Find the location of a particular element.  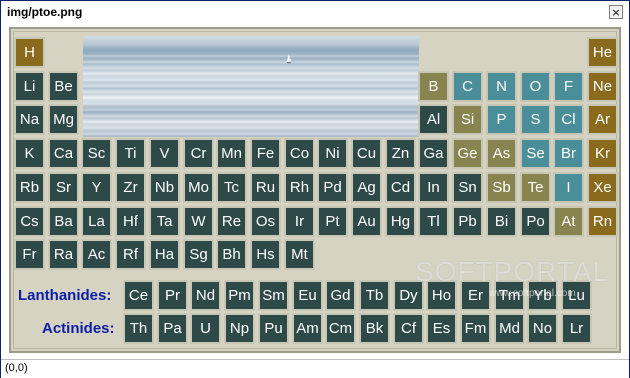

element-cm: Cm is located at coordinates (340, 328).